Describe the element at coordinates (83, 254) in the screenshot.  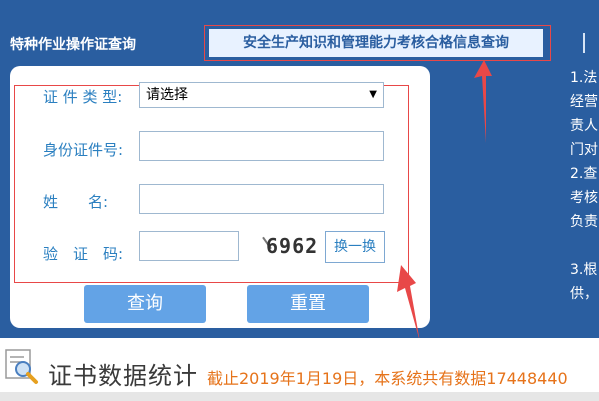
I see `captcha-label: 验 证 码:` at that location.